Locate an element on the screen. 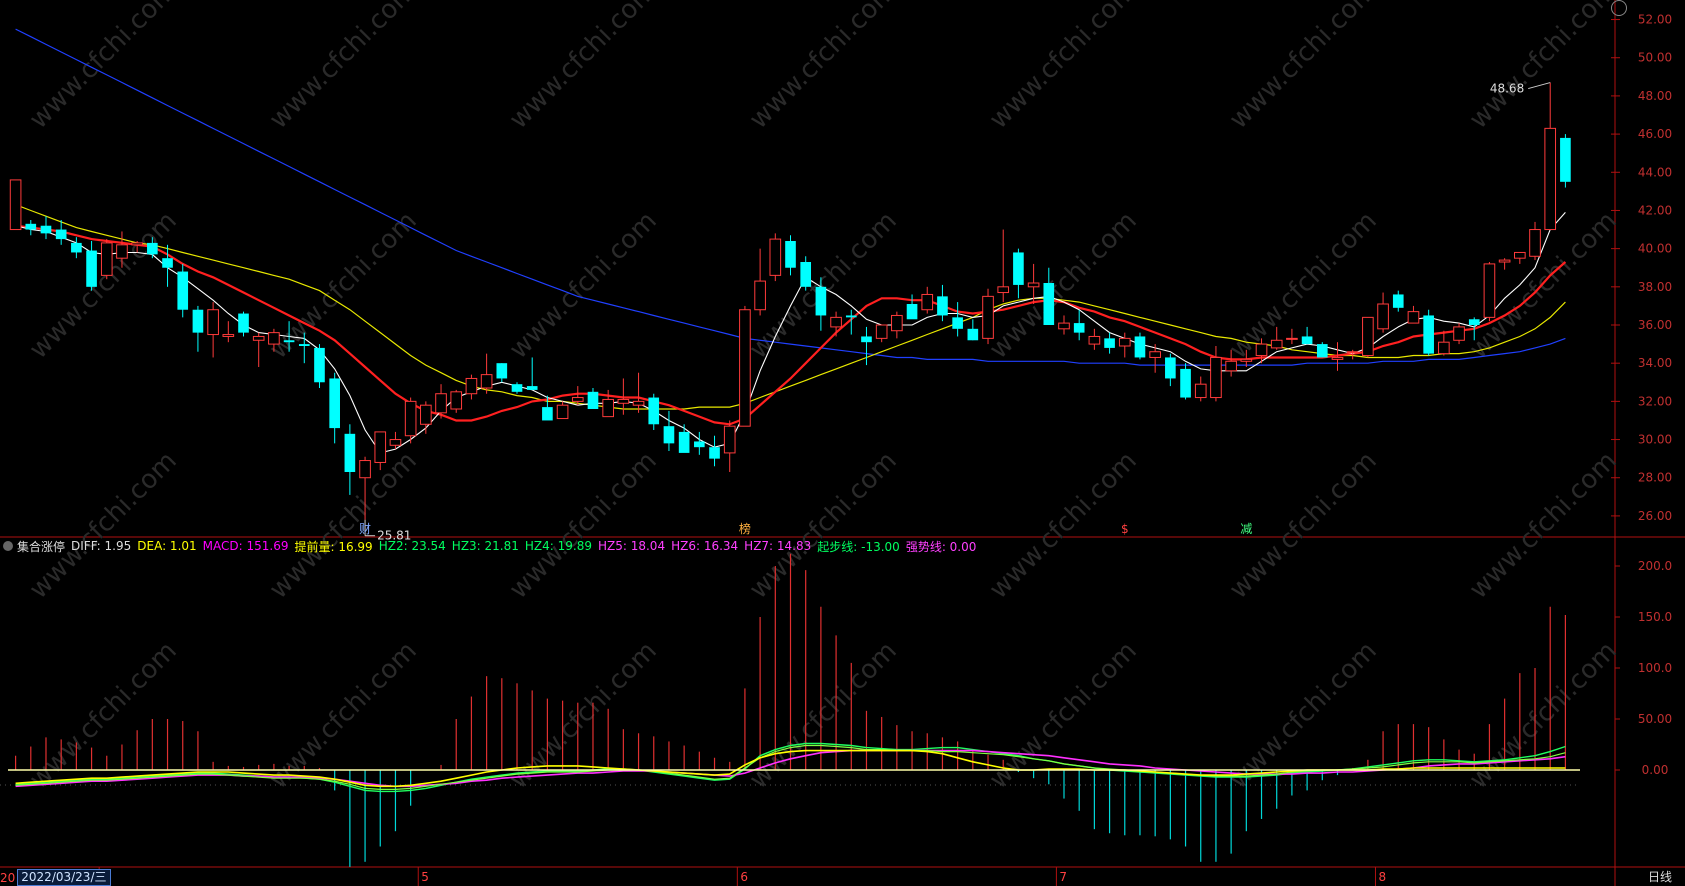 This screenshot has height=886, width=1685. indicator-toggle-icon is located at coordinates (8, 546).